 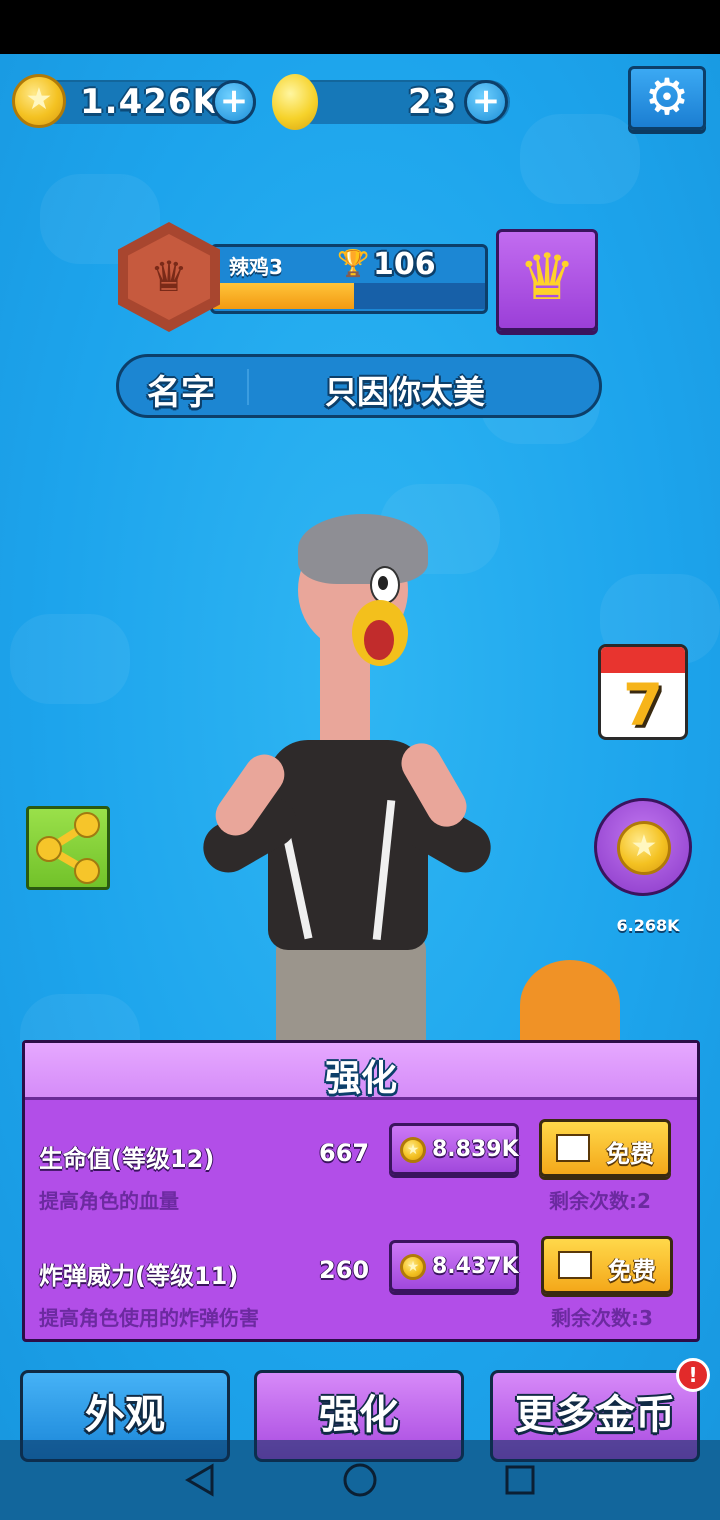 What do you see at coordinates (344, 1270) in the screenshot?
I see `upgrade-row-value: 260` at bounding box center [344, 1270].